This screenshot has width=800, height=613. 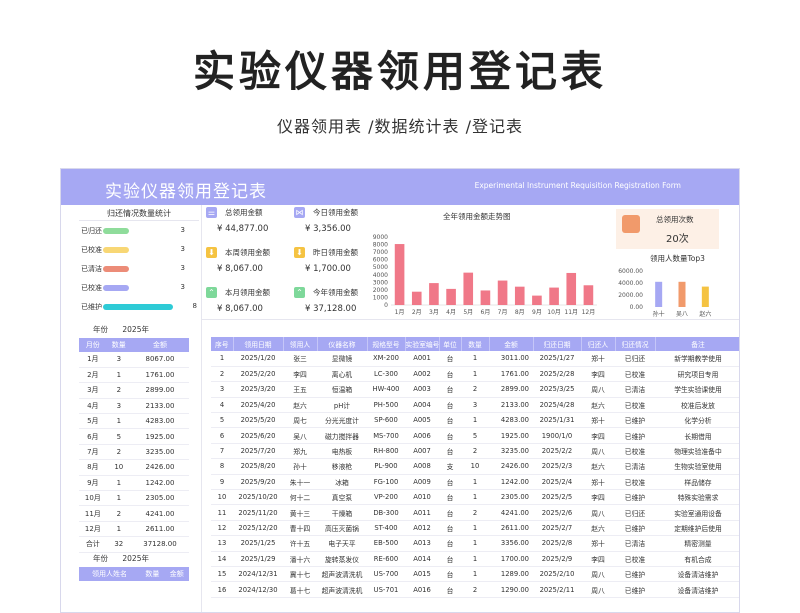 What do you see at coordinates (222, 559) in the screenshot?
I see `table-cell: 14` at bounding box center [222, 559].